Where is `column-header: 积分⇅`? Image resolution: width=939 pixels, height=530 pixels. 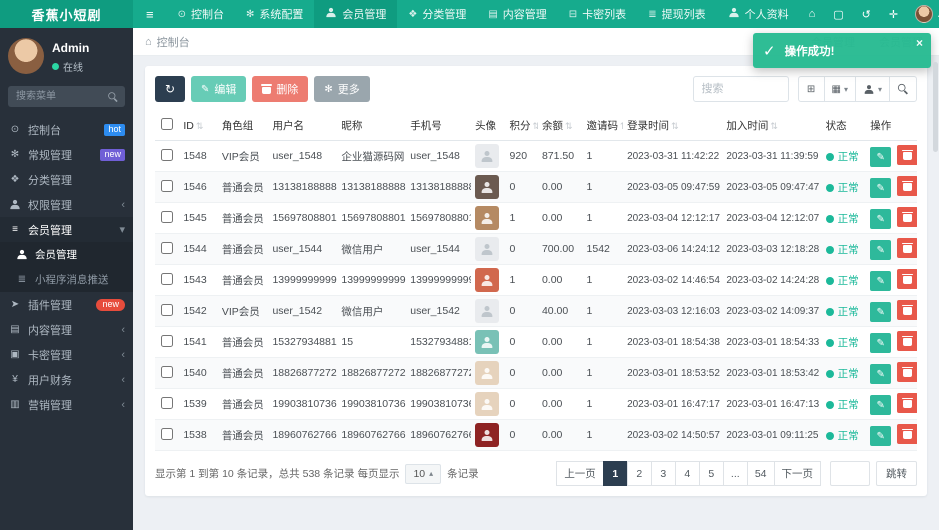 column-header: 积分⇅ is located at coordinates (521, 126).